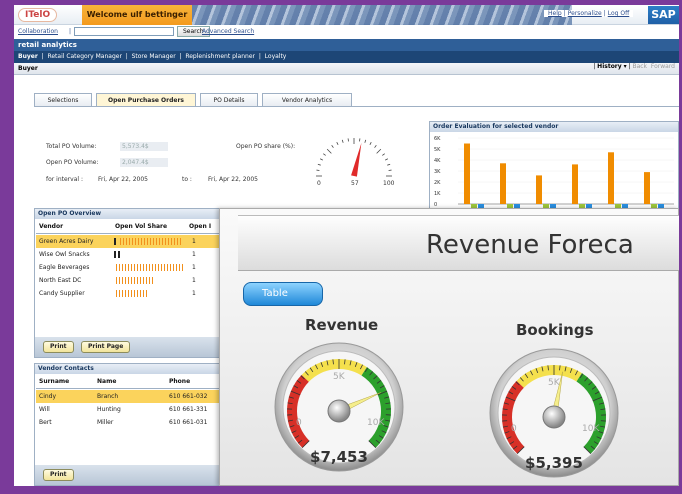 The width and height of the screenshot is (682, 494). I want to click on contact-surname: Cindy, so click(48, 396).